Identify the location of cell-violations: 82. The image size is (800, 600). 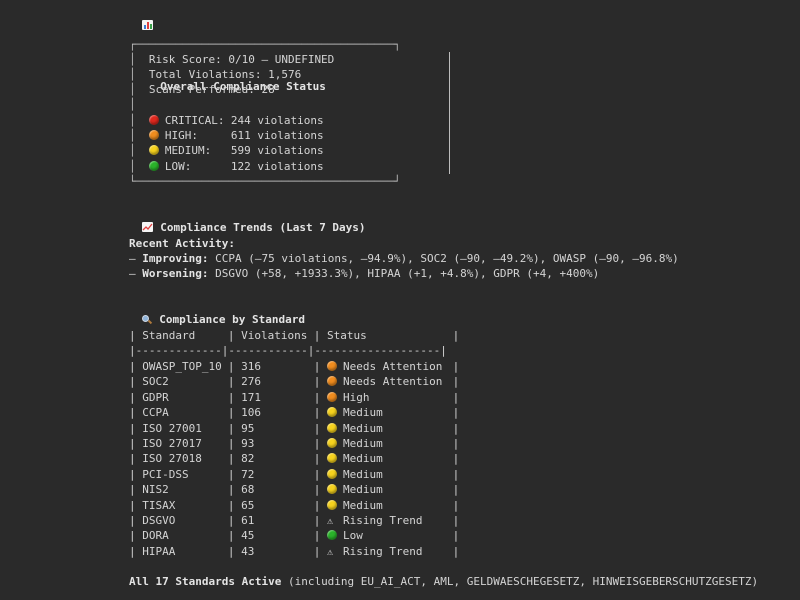
(248, 458).